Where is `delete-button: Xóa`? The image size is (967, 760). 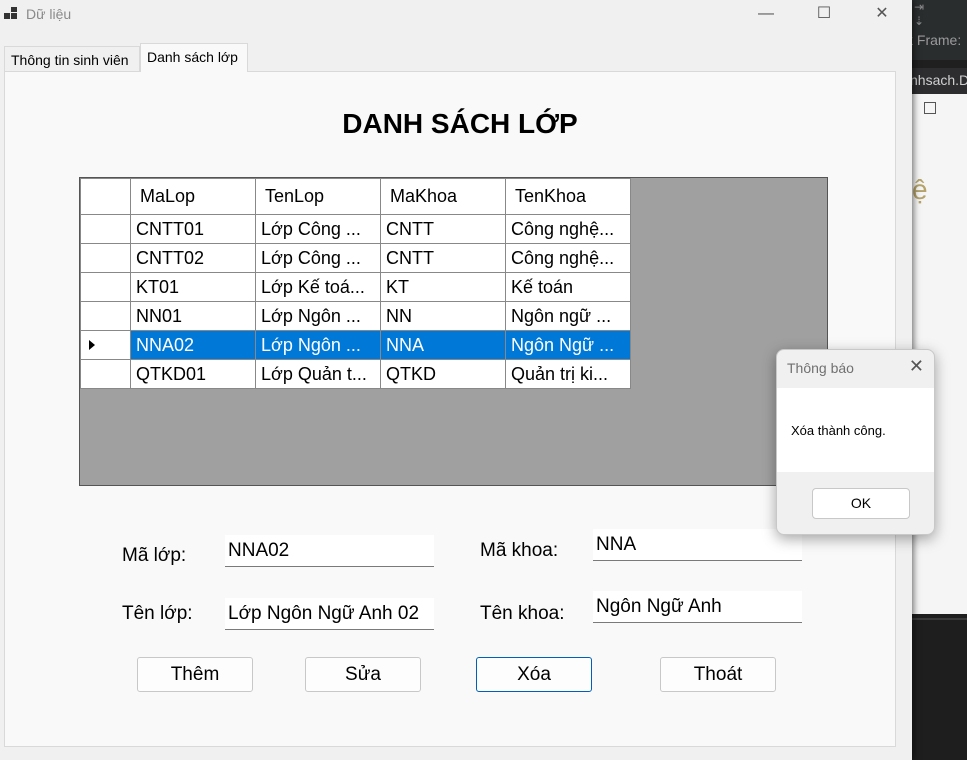
delete-button: Xóa is located at coordinates (534, 674).